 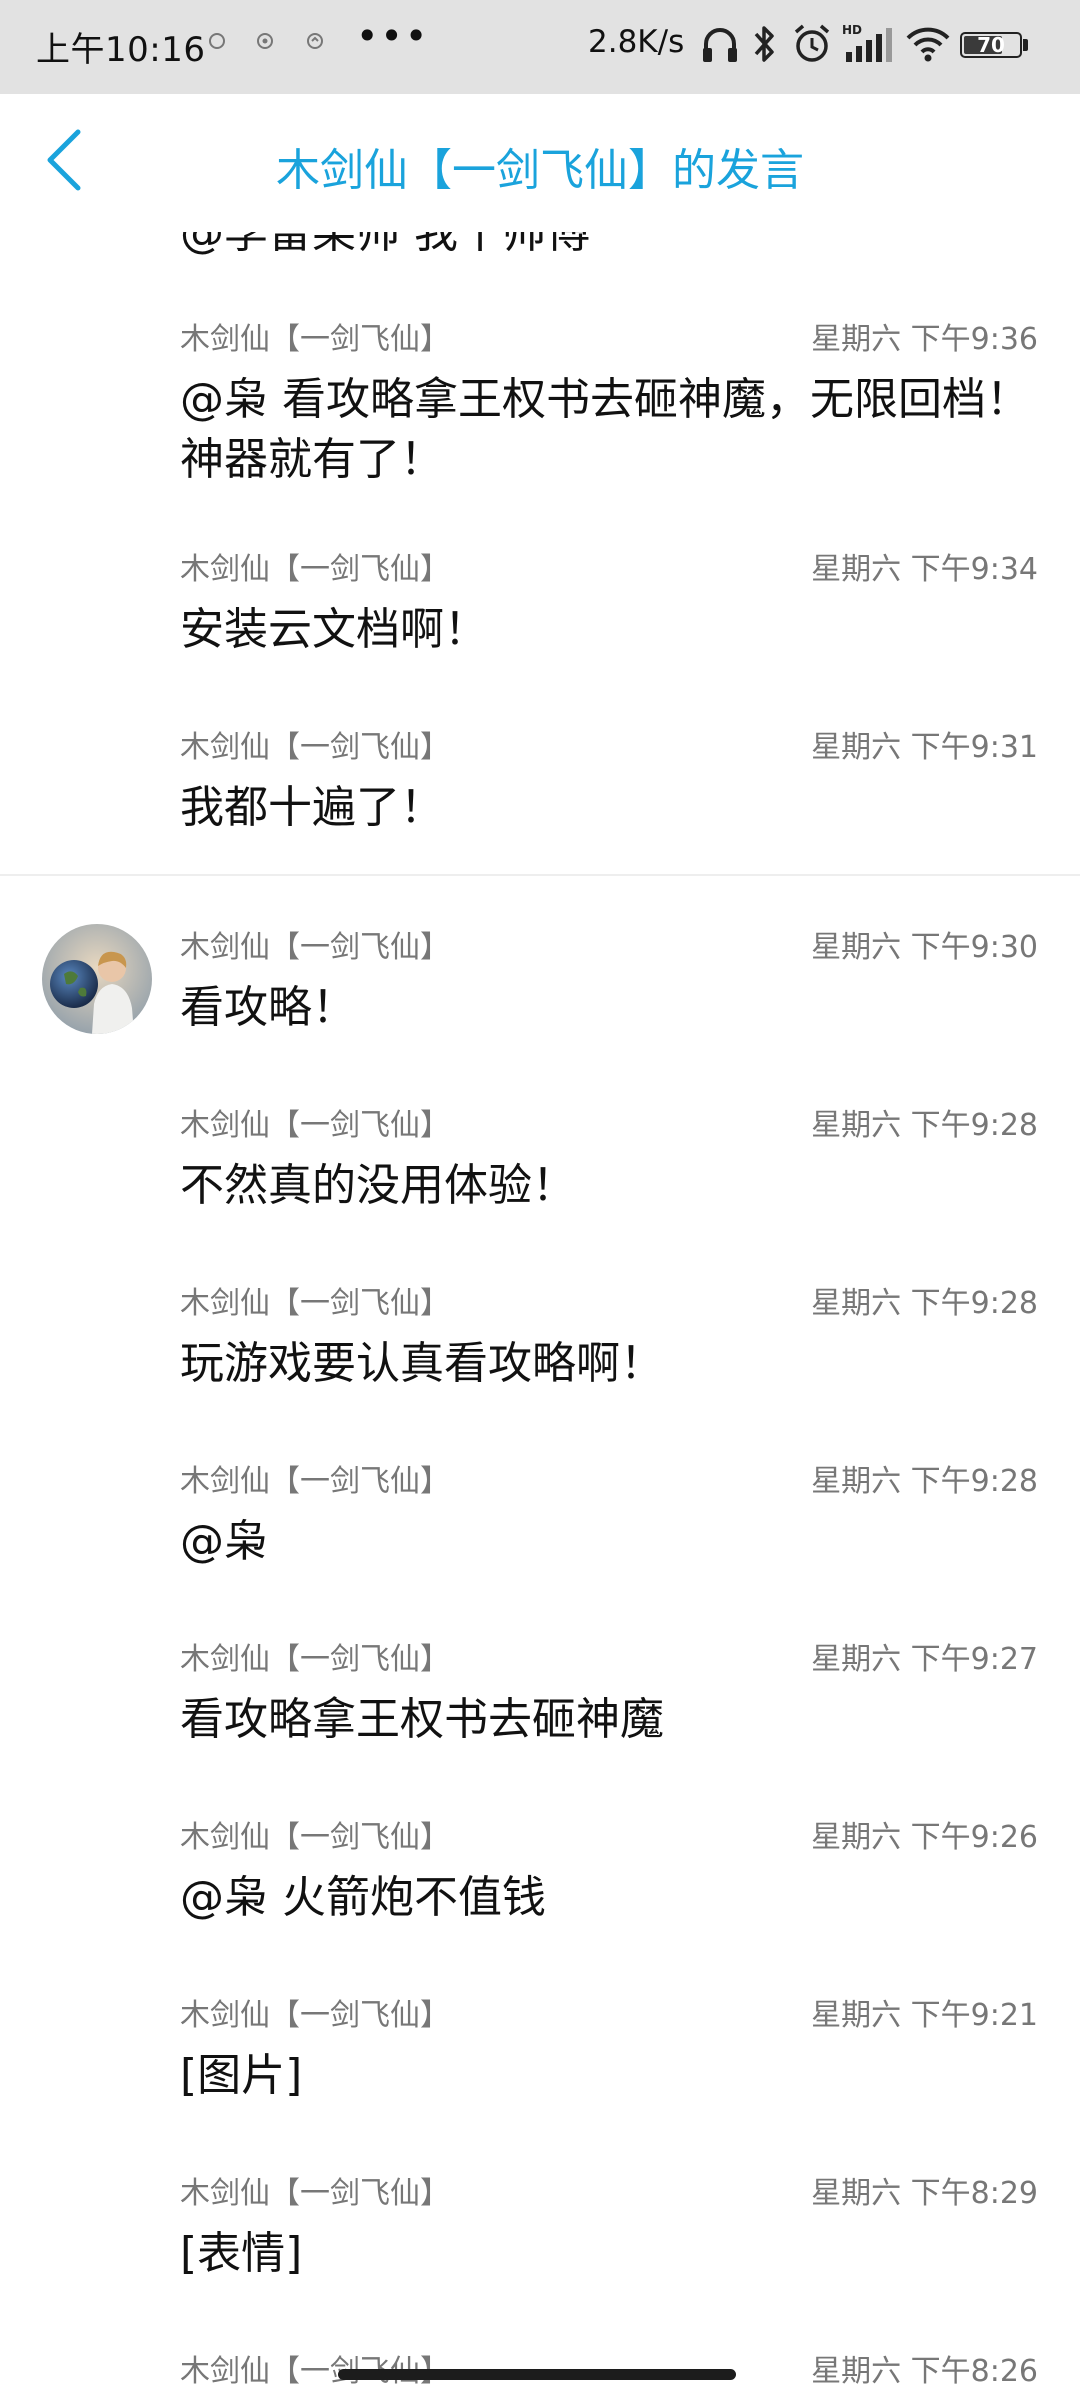 What do you see at coordinates (121, 50) in the screenshot?
I see `status-time: 上午10:16` at bounding box center [121, 50].